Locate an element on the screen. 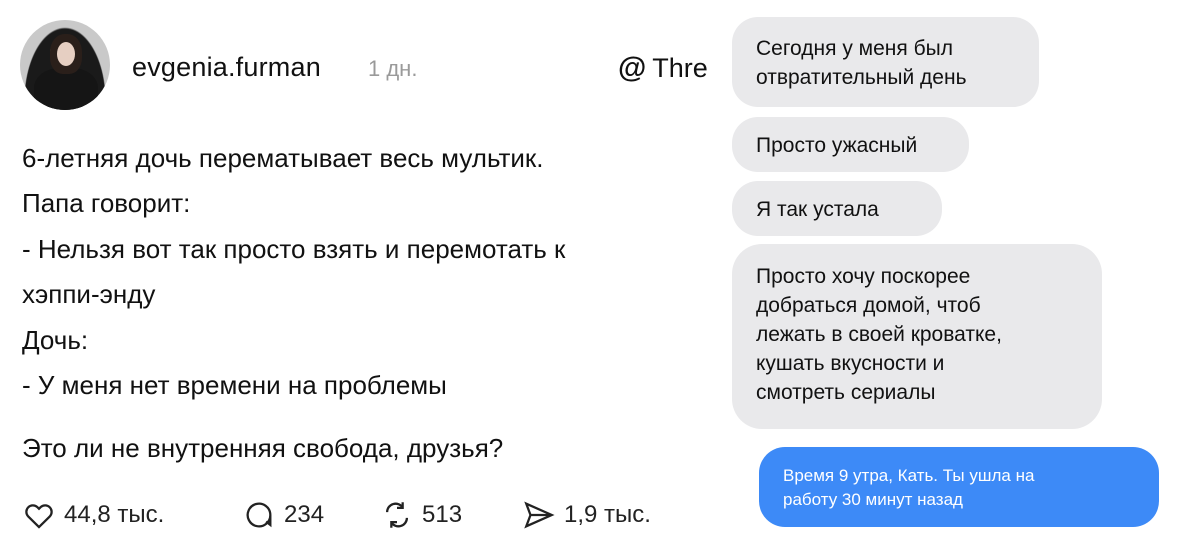 Image resolution: width=1200 pixels, height=555 pixels. username: evgenia.furman is located at coordinates (226, 67).